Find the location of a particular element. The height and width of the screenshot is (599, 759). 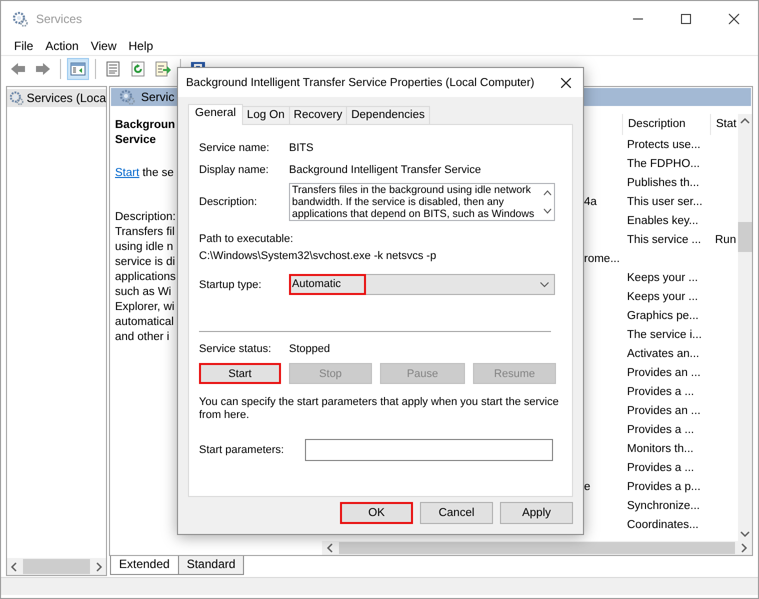

back-icon is located at coordinates (18, 69).